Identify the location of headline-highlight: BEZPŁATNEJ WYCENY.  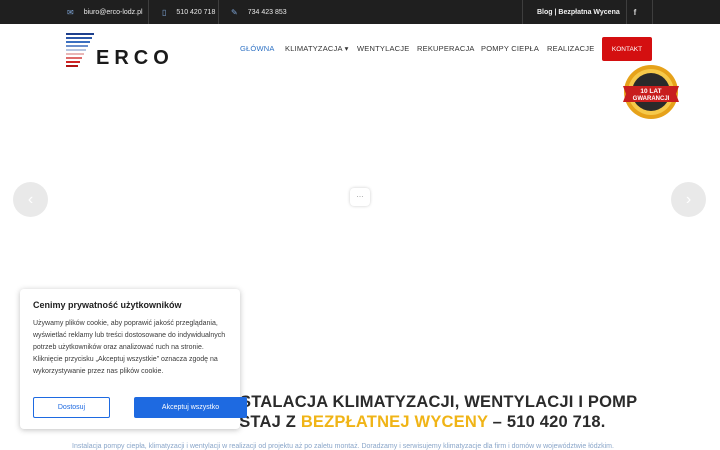
(394, 422).